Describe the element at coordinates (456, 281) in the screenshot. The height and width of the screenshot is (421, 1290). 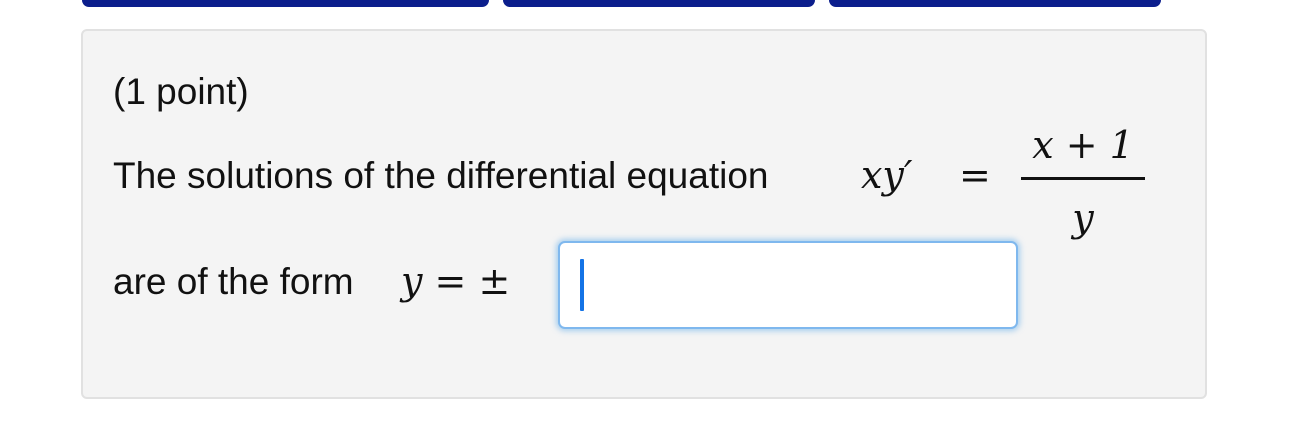
I see `answer-prefix-math: y = ±` at that location.